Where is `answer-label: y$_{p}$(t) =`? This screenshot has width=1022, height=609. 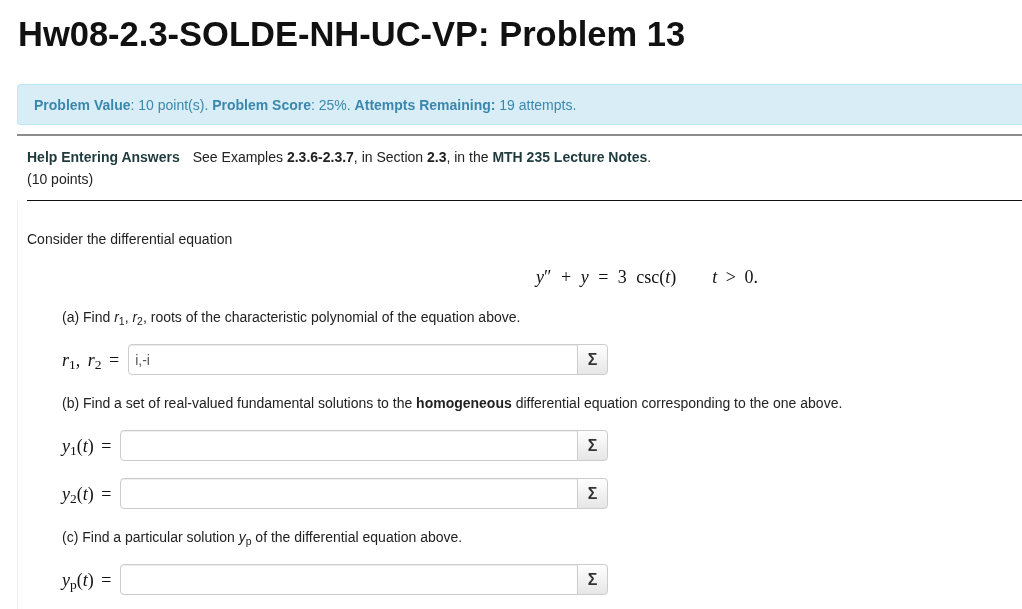 answer-label: y$_{p}$(t) = is located at coordinates (87, 580).